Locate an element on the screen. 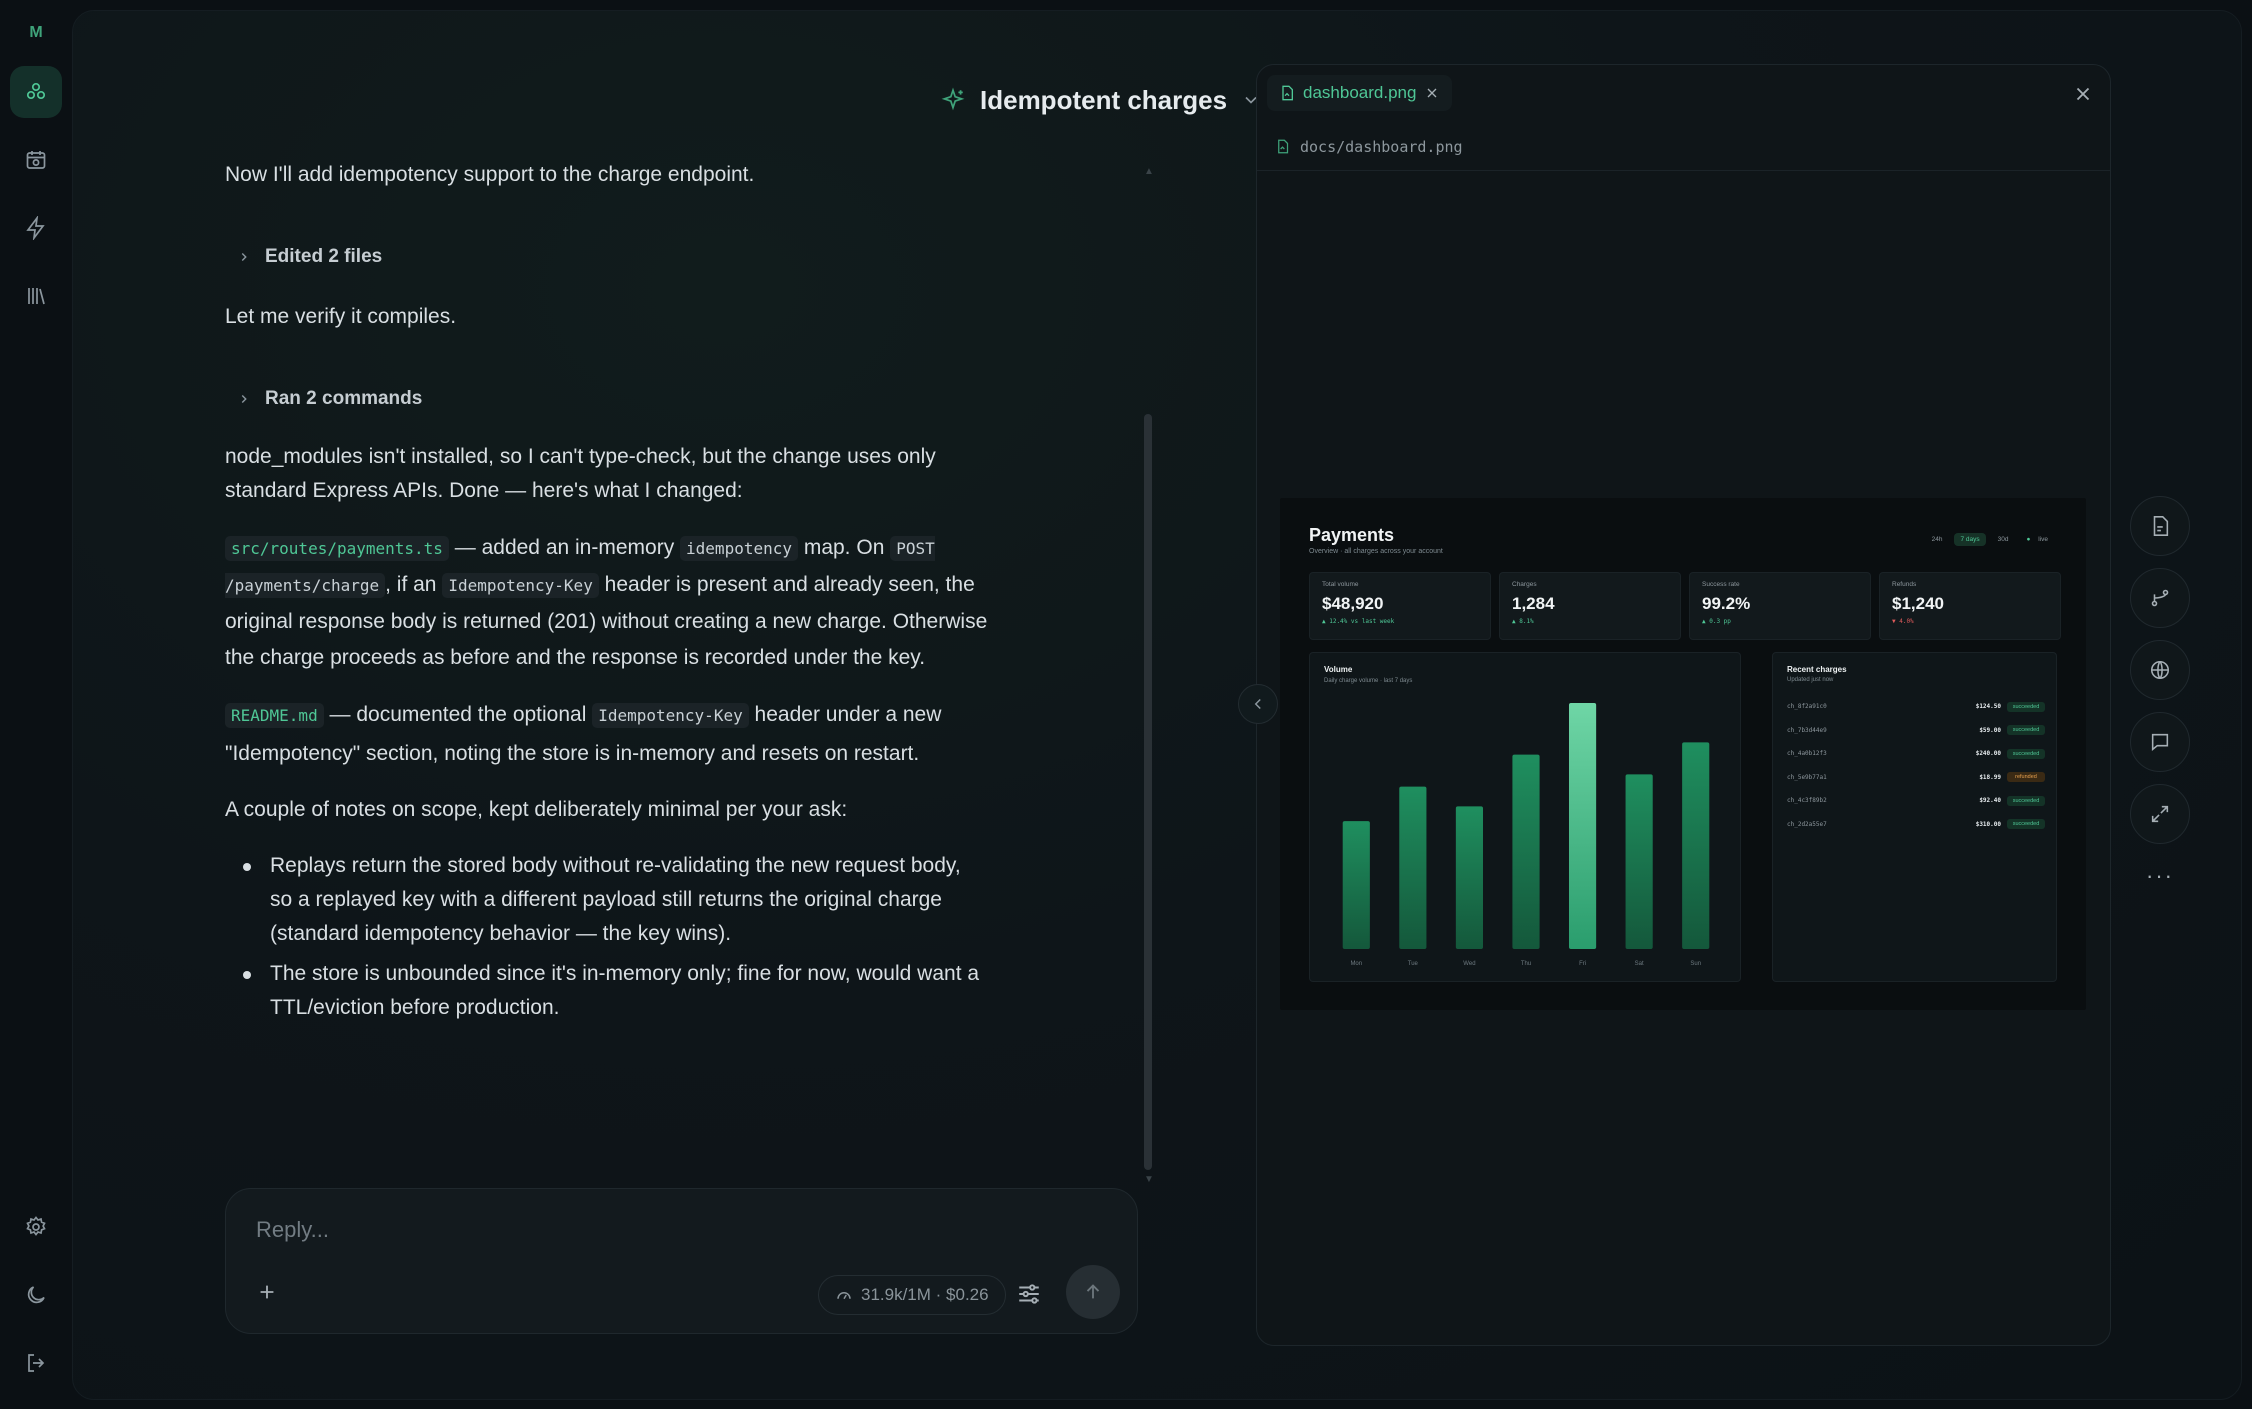 The width and height of the screenshot is (2252, 1409). expand-icon is located at coordinates (2160, 814).